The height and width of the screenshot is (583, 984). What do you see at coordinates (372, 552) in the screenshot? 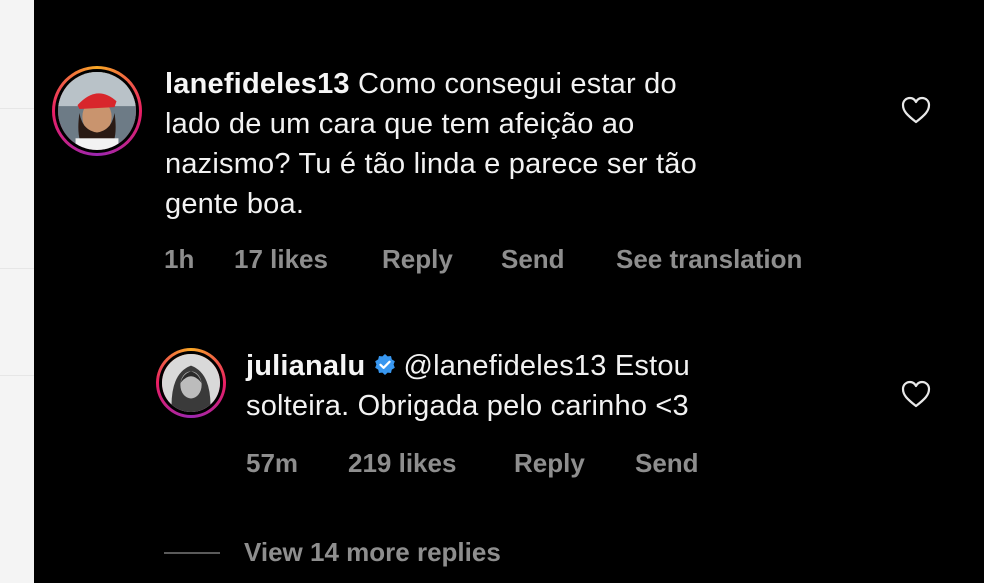
I see `view-more-replies-label: View 14 more replies` at bounding box center [372, 552].